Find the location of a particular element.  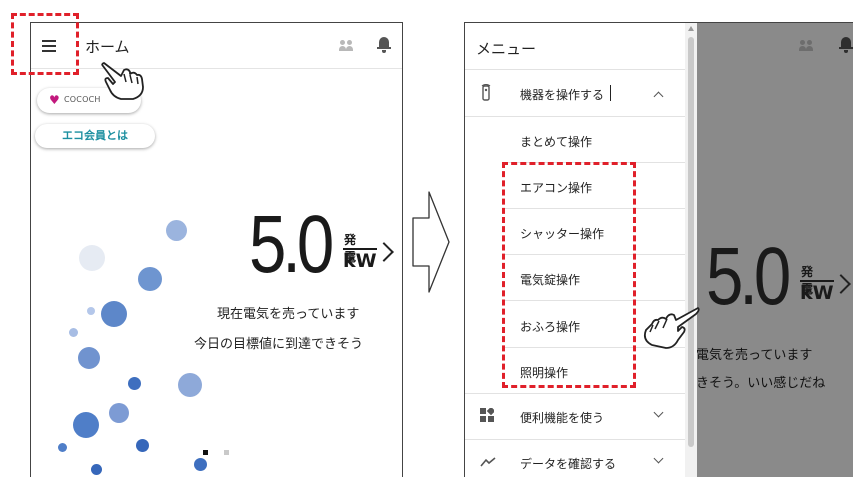

text-cursor is located at coordinates (610, 93).